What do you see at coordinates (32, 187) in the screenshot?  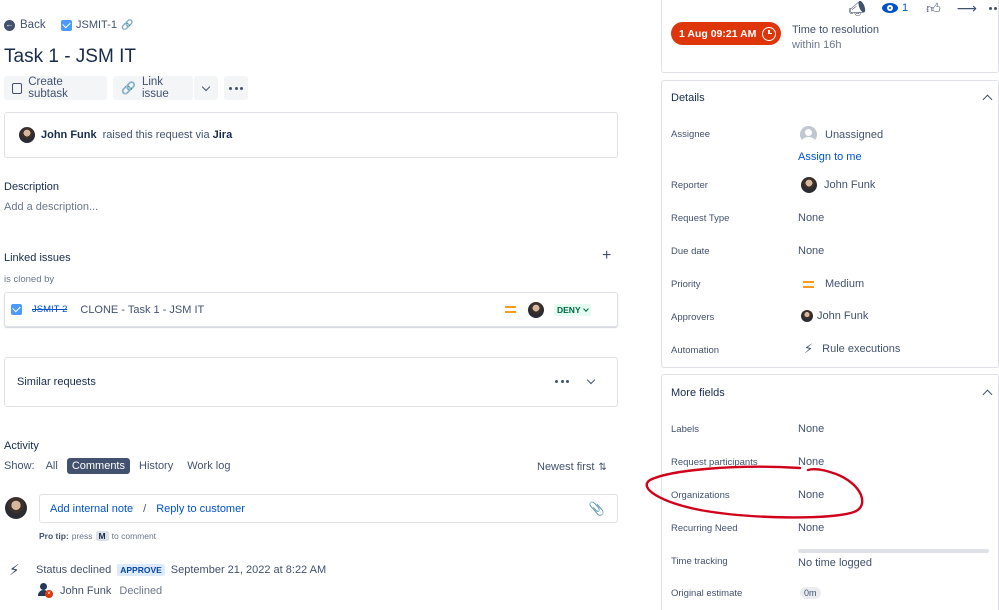 I see `description-heading: Description` at bounding box center [32, 187].